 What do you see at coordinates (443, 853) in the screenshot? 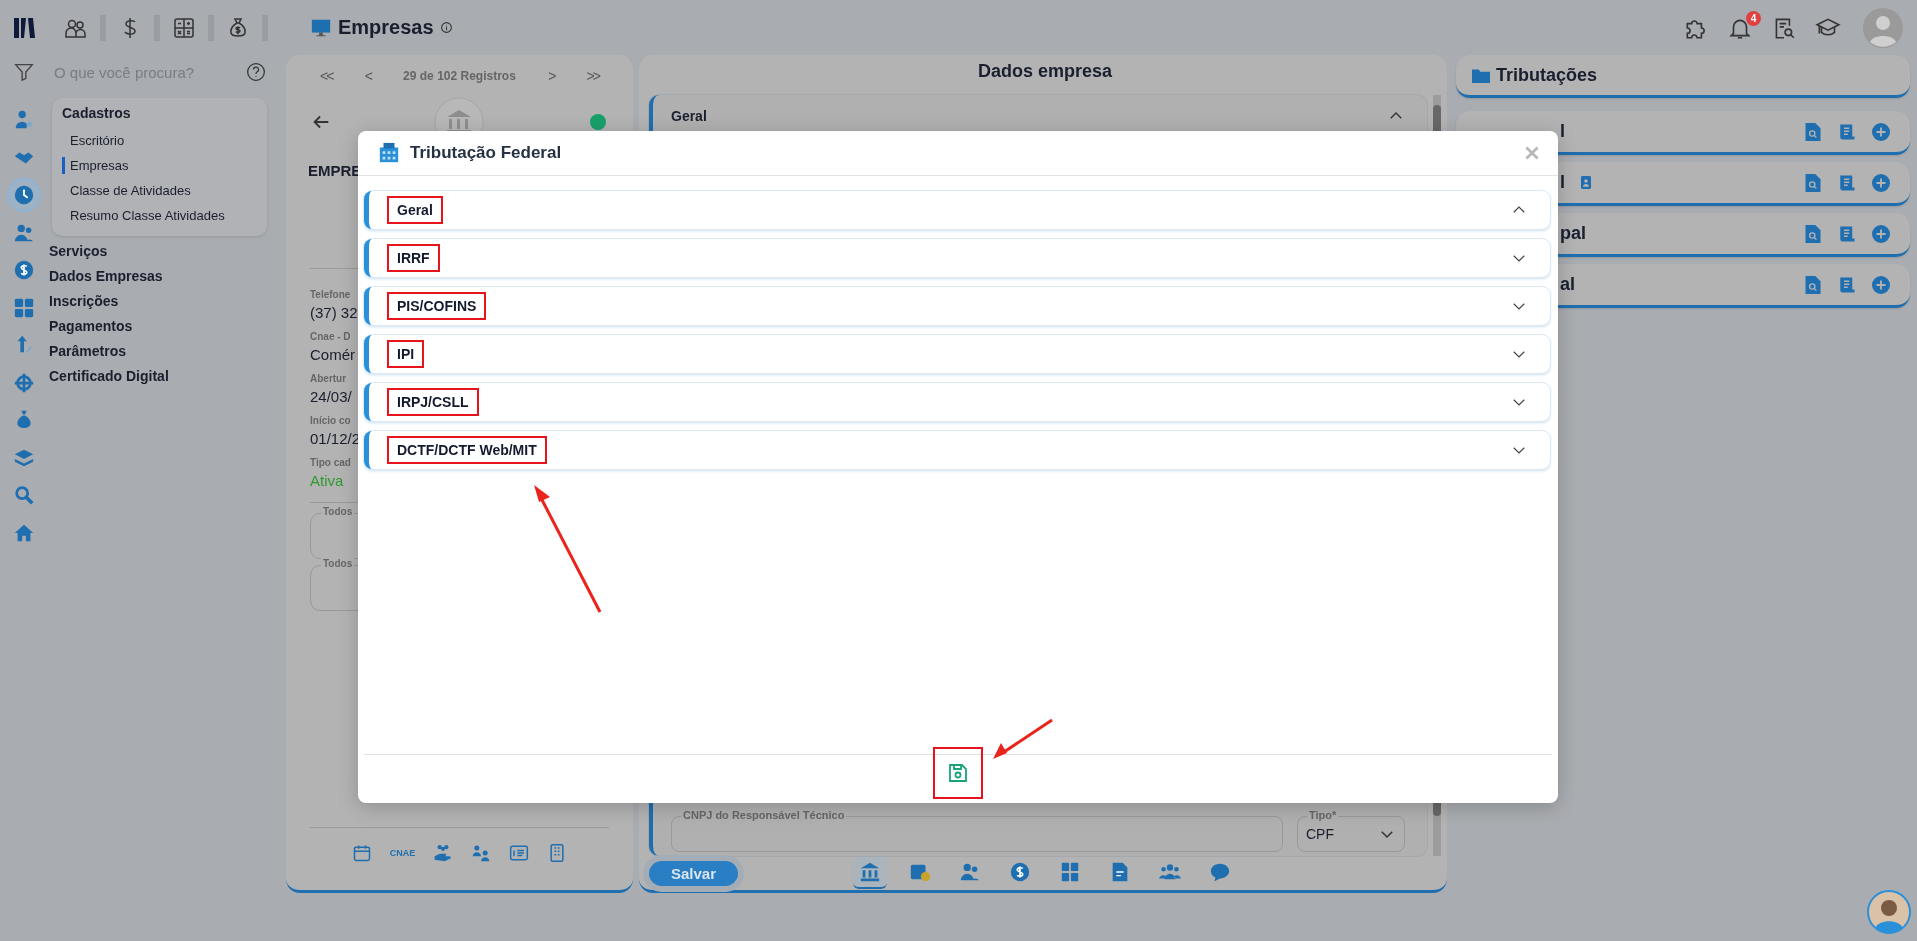
I see `hand-people-icon` at bounding box center [443, 853].